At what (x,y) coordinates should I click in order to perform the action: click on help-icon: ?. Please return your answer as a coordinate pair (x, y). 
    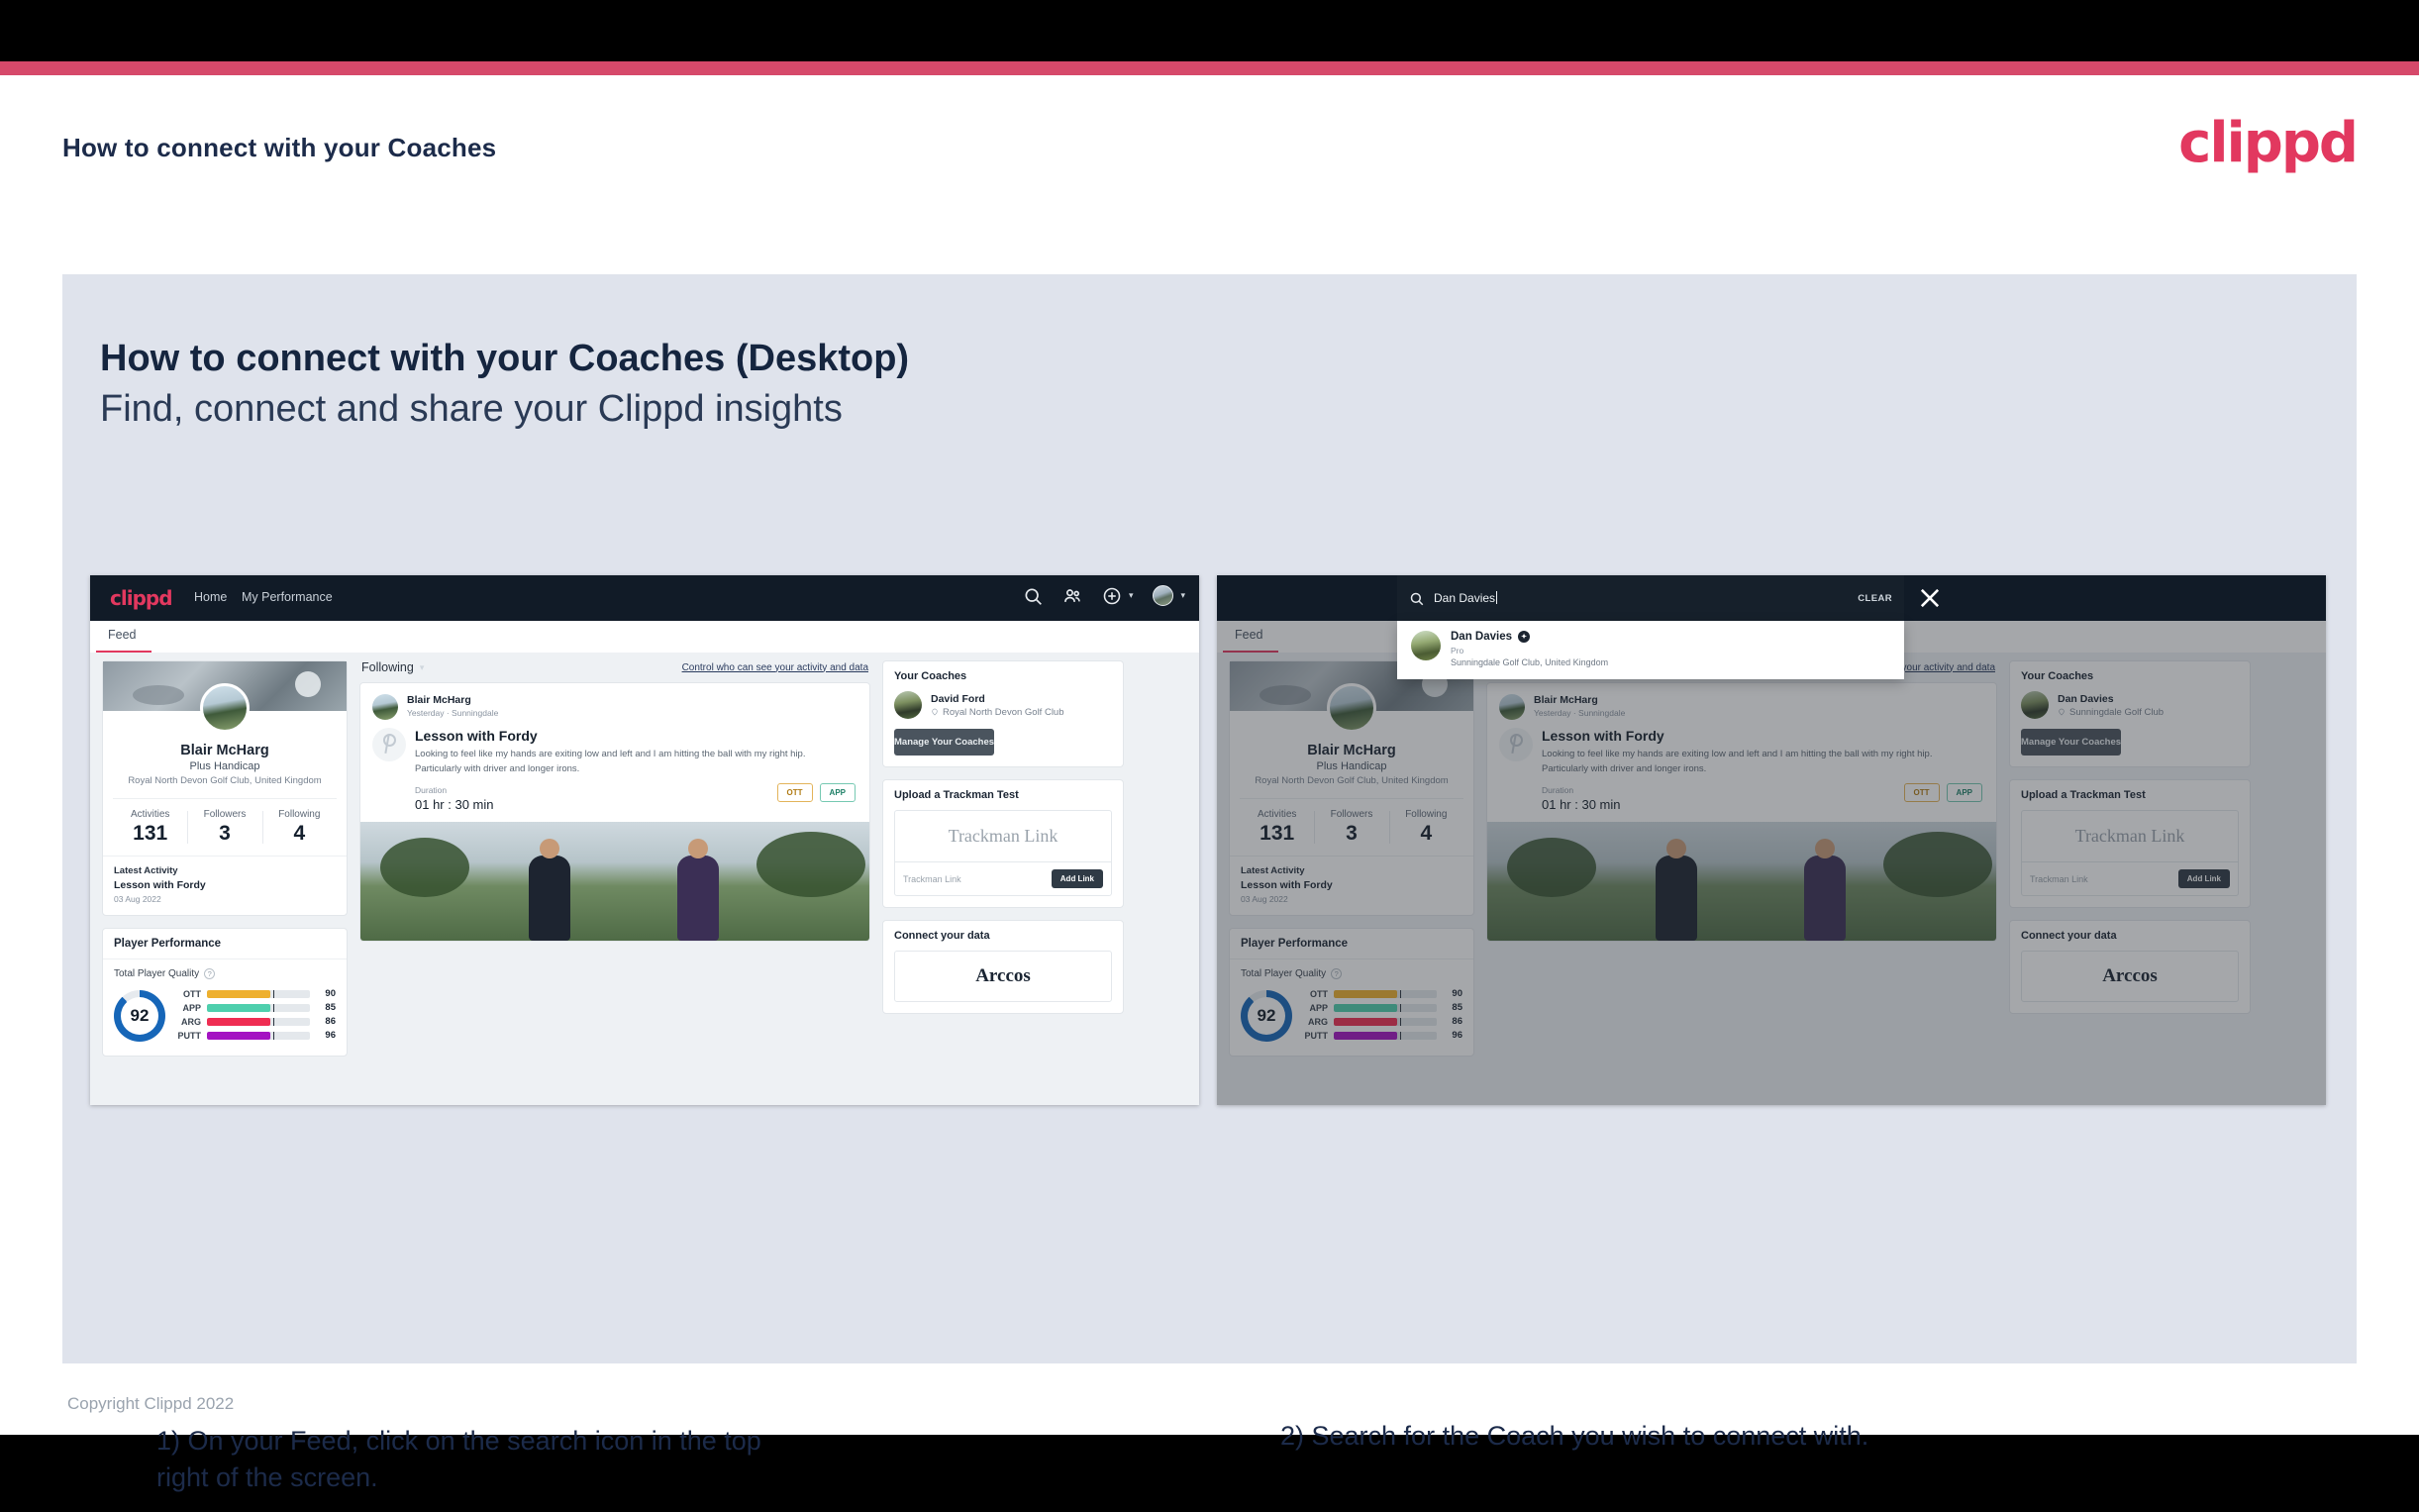
    Looking at the image, I should click on (210, 973).